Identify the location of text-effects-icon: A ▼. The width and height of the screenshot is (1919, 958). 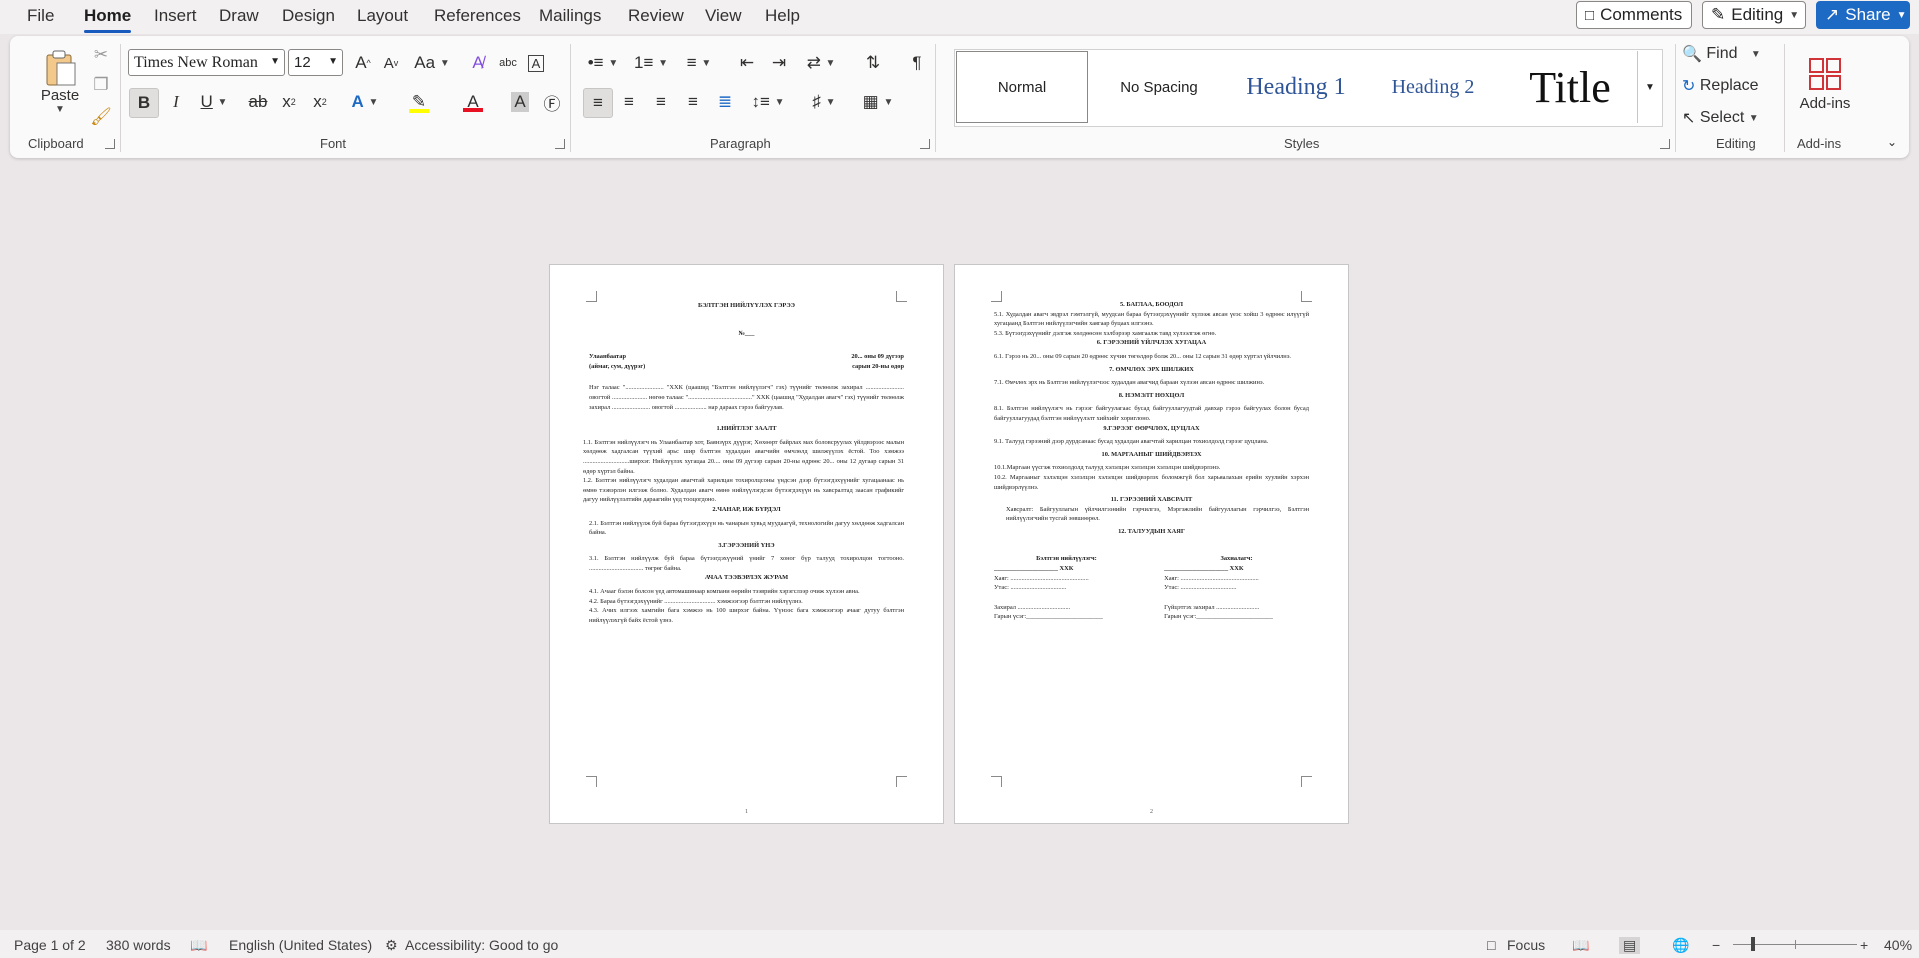
(365, 102).